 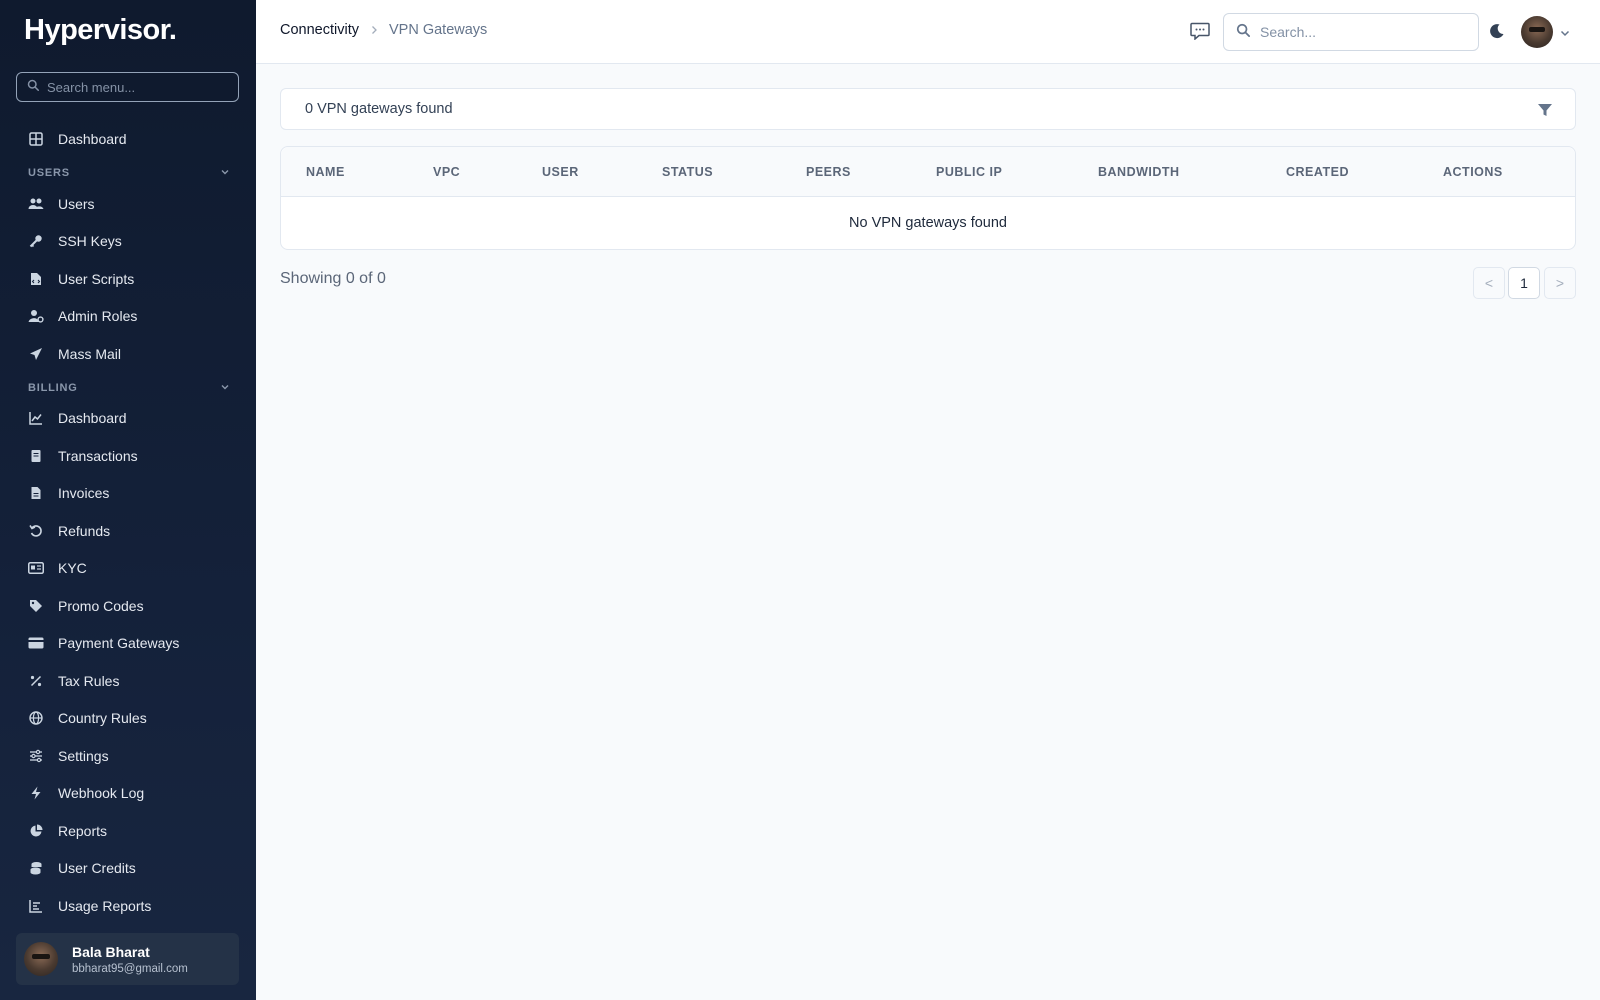 What do you see at coordinates (1473, 172) in the screenshot?
I see `column-header-actions: ACTIONS` at bounding box center [1473, 172].